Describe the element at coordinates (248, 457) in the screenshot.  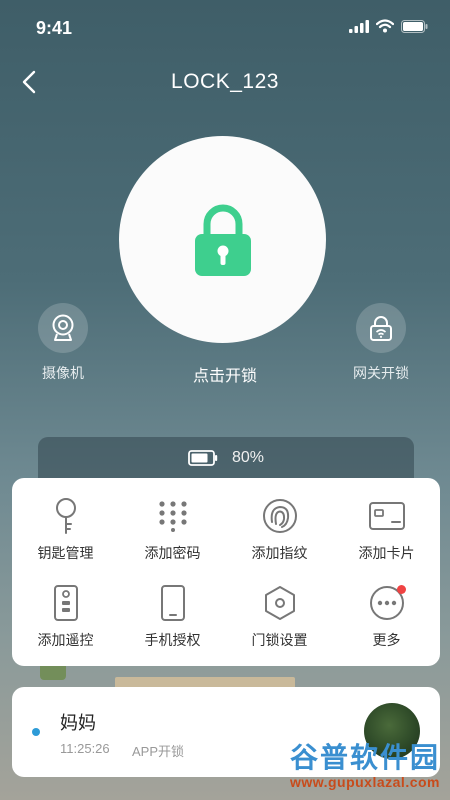
I see `battery-level-text: 80%` at that location.